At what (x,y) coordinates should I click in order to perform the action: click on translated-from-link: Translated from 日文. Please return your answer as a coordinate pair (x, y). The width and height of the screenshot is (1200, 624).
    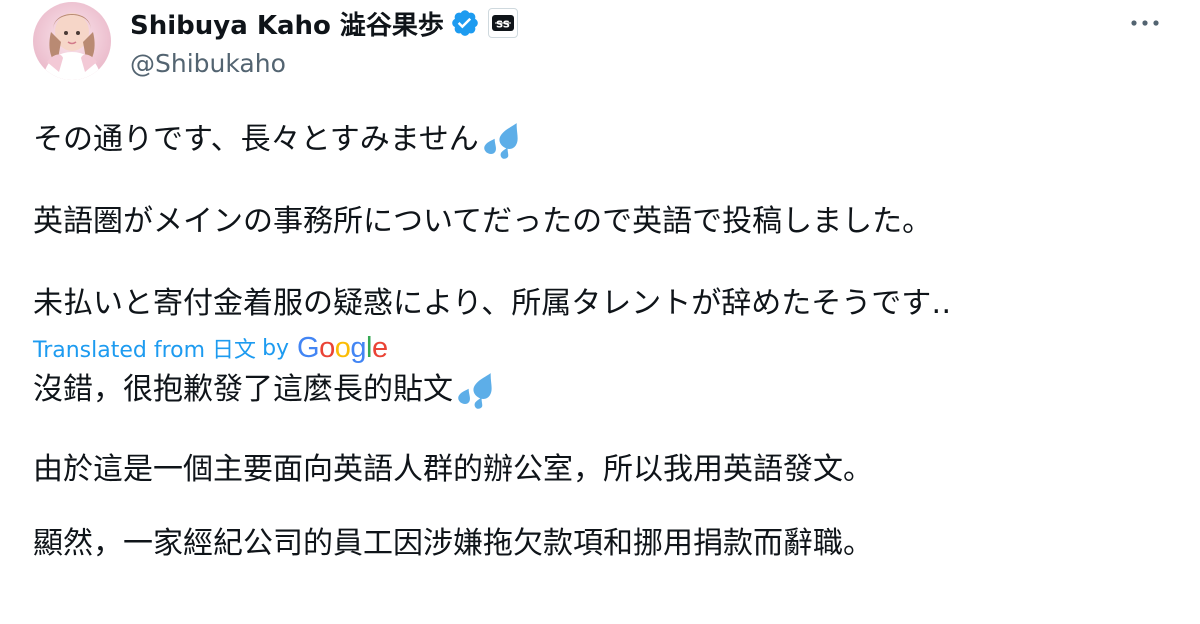
    Looking at the image, I should click on (144, 348).